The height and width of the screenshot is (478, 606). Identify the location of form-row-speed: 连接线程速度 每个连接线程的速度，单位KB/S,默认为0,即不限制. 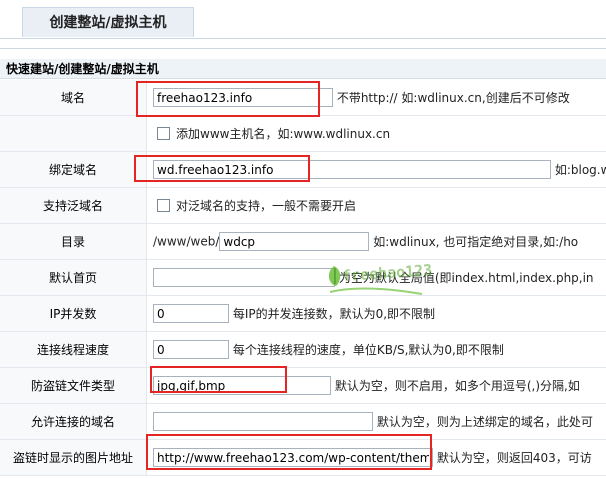
(303, 349).